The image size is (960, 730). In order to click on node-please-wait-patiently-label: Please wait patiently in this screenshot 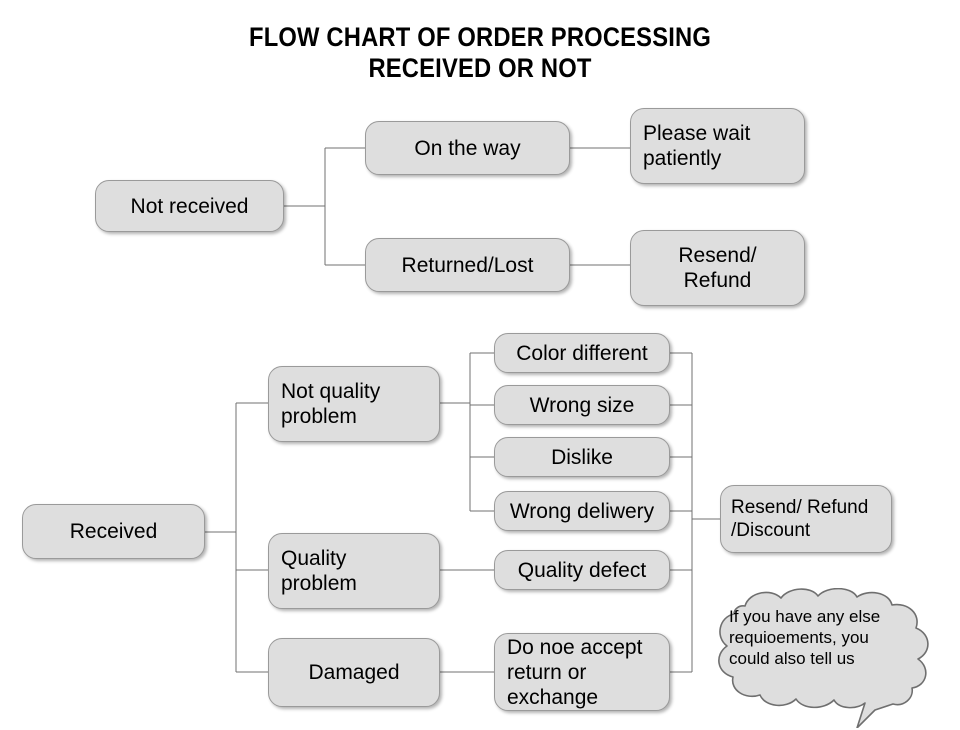, I will do `click(697, 146)`.